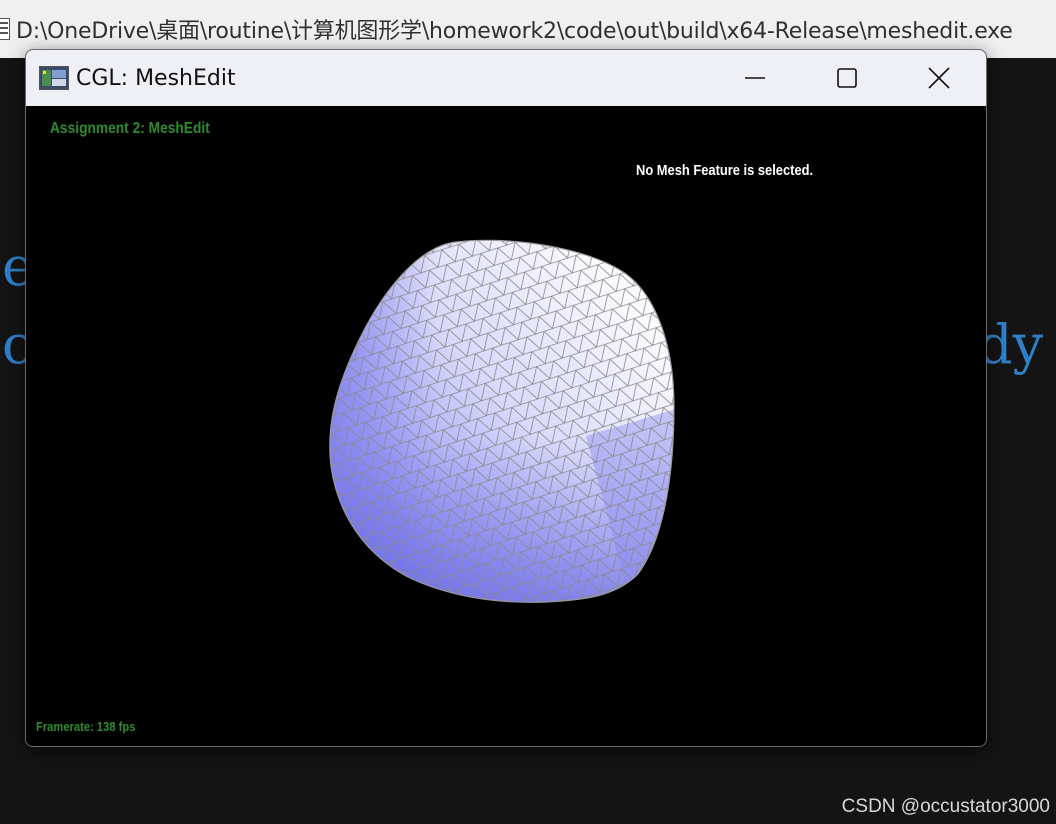 This screenshot has width=1056, height=824. I want to click on minimize-button, so click(755, 78).